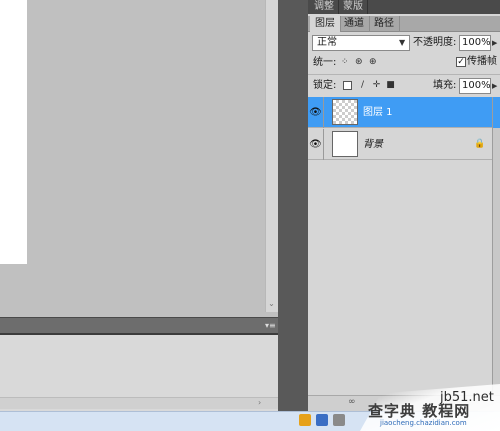 This screenshot has height=431, width=500. What do you see at coordinates (361, 43) in the screenshot?
I see `blend-mode-select: 正常` at bounding box center [361, 43].